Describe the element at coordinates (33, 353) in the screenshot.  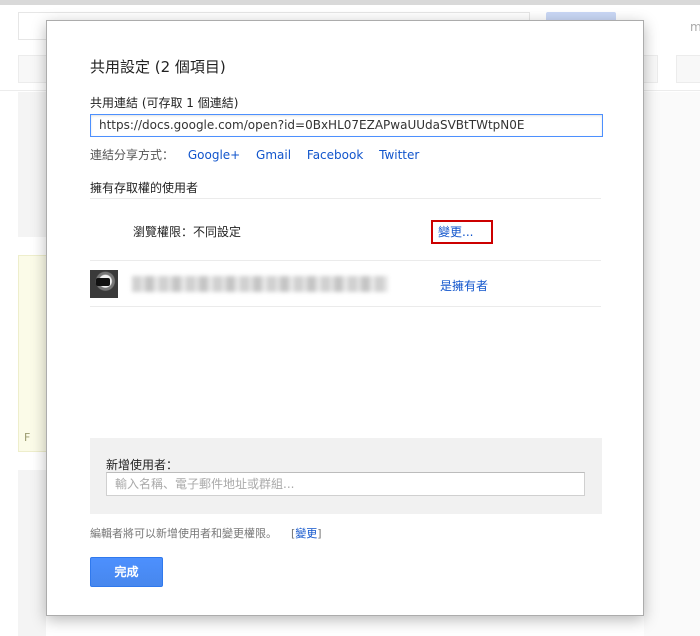
I see `app-file-card` at that location.